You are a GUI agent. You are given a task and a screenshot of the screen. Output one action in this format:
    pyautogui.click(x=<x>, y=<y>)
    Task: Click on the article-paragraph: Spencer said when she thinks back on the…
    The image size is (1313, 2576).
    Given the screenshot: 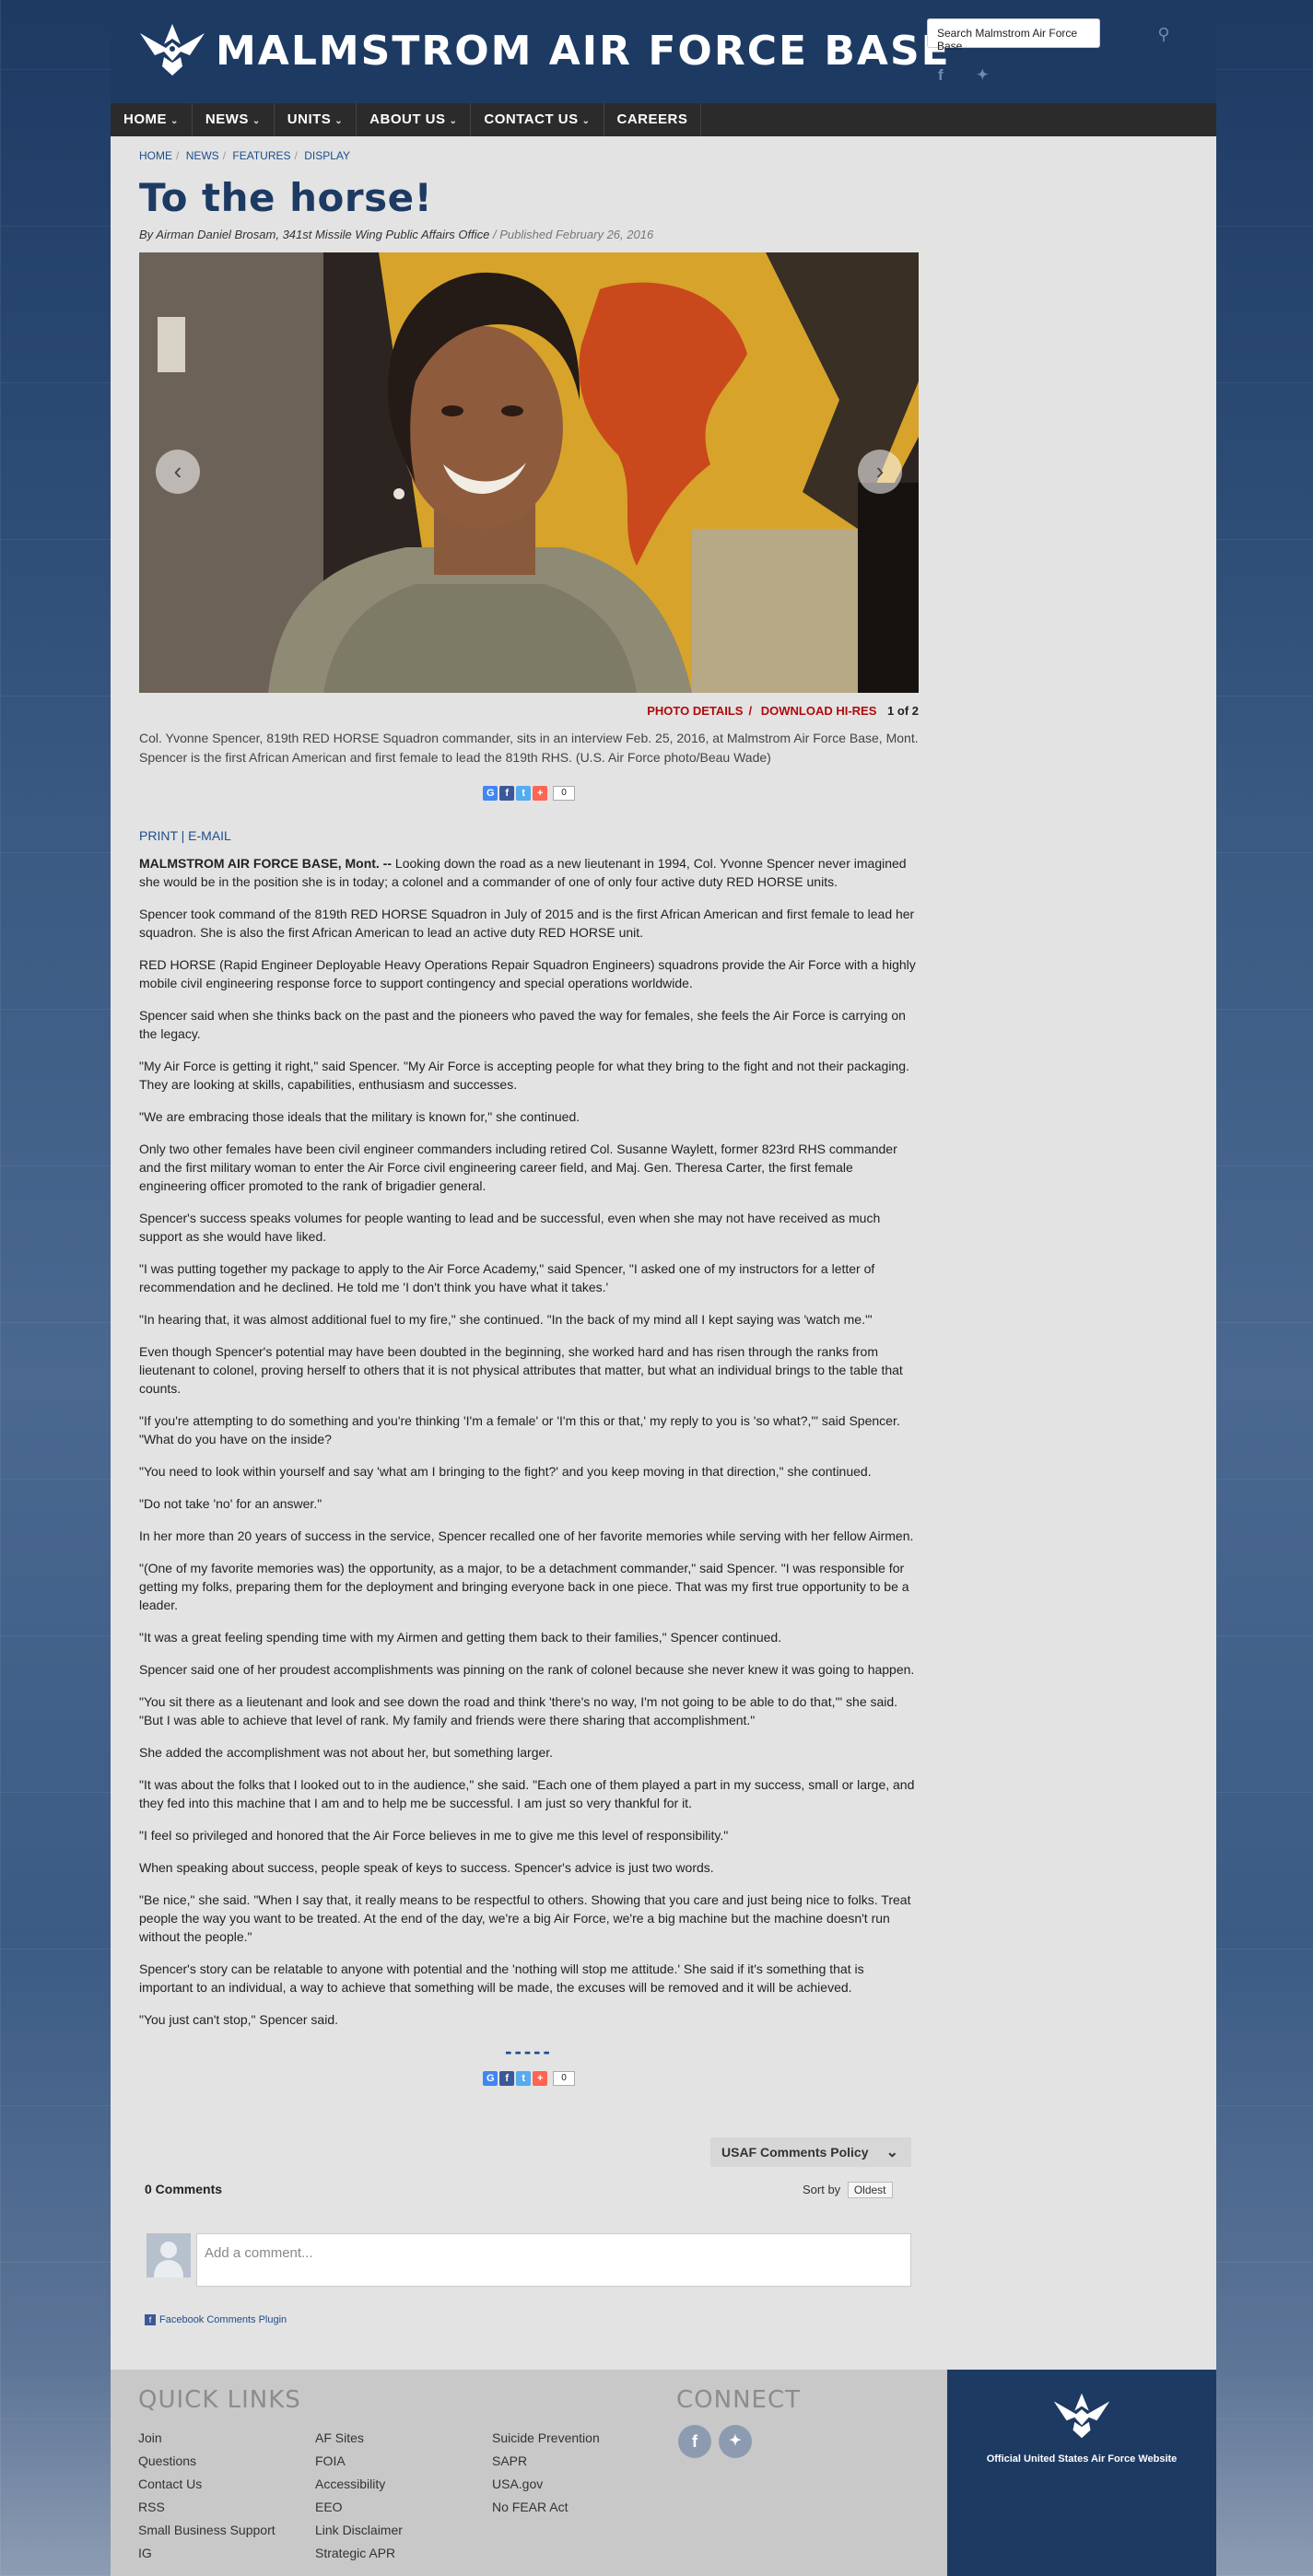 What is the action you would take?
    pyautogui.click(x=522, y=1024)
    